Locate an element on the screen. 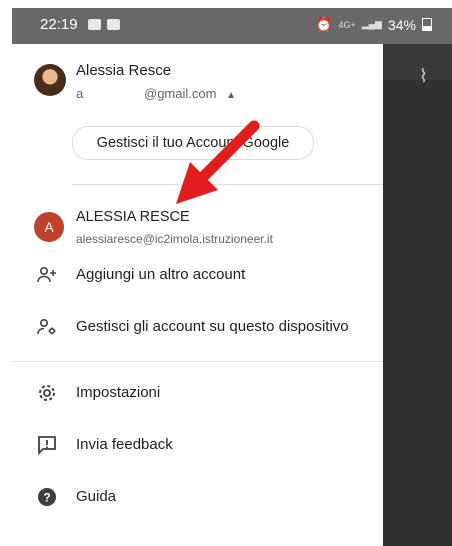  battery-icon is located at coordinates (427, 24).